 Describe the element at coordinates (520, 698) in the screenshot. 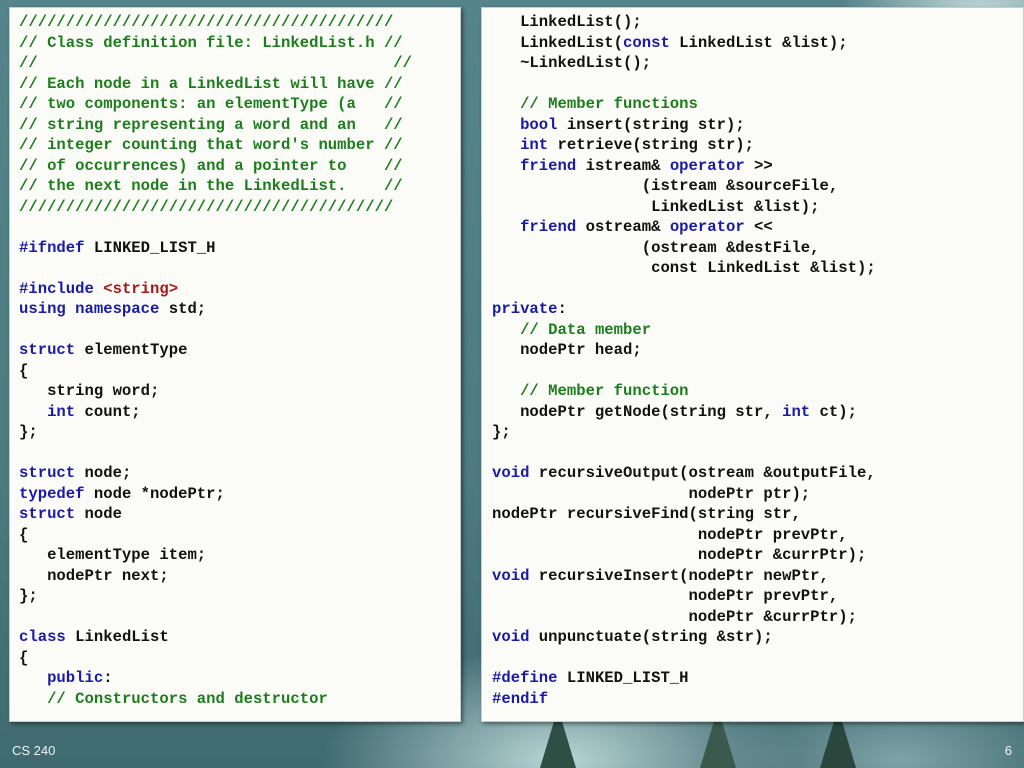

I see `keyword: #endif` at that location.